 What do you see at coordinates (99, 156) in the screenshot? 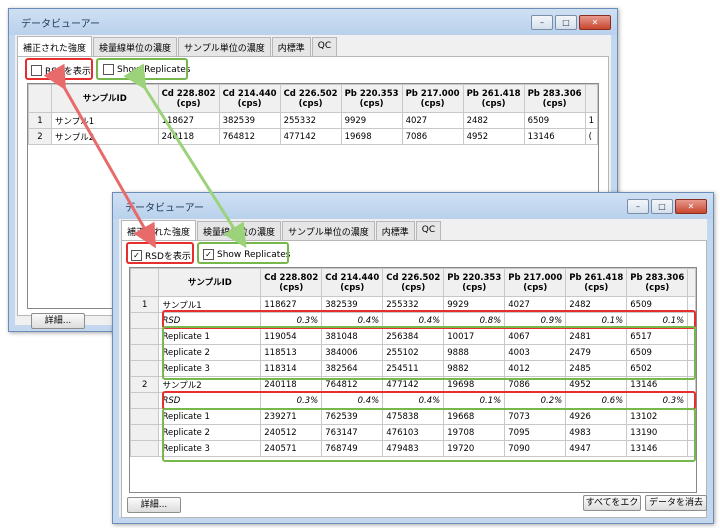
I see `red-link-arrow` at bounding box center [99, 156].